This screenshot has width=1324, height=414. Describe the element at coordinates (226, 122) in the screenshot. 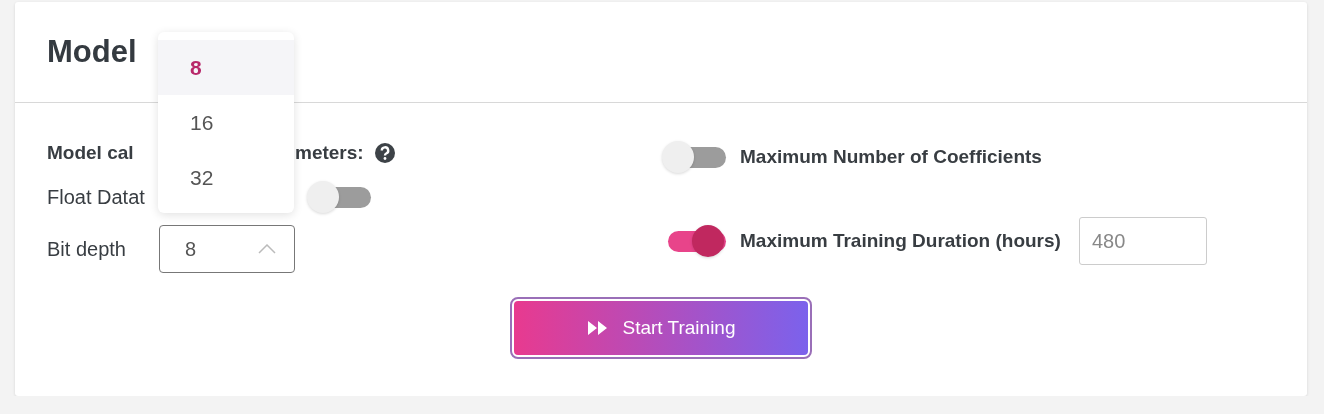

I see `dropdown-option: 16` at that location.